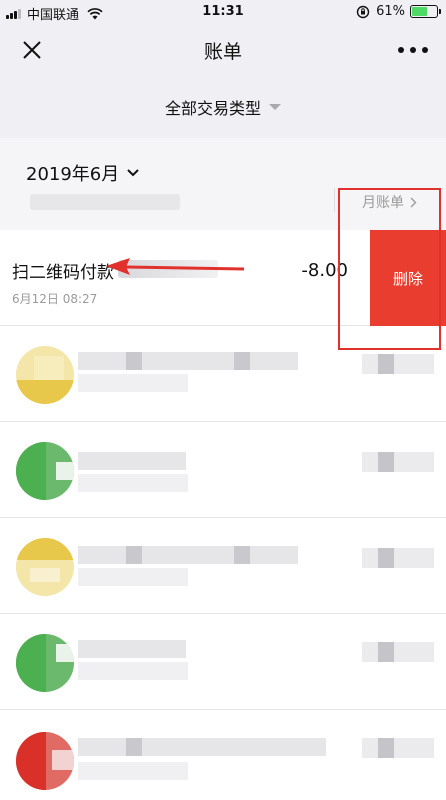  I want to click on nav-bar: 账单, so click(223, 50).